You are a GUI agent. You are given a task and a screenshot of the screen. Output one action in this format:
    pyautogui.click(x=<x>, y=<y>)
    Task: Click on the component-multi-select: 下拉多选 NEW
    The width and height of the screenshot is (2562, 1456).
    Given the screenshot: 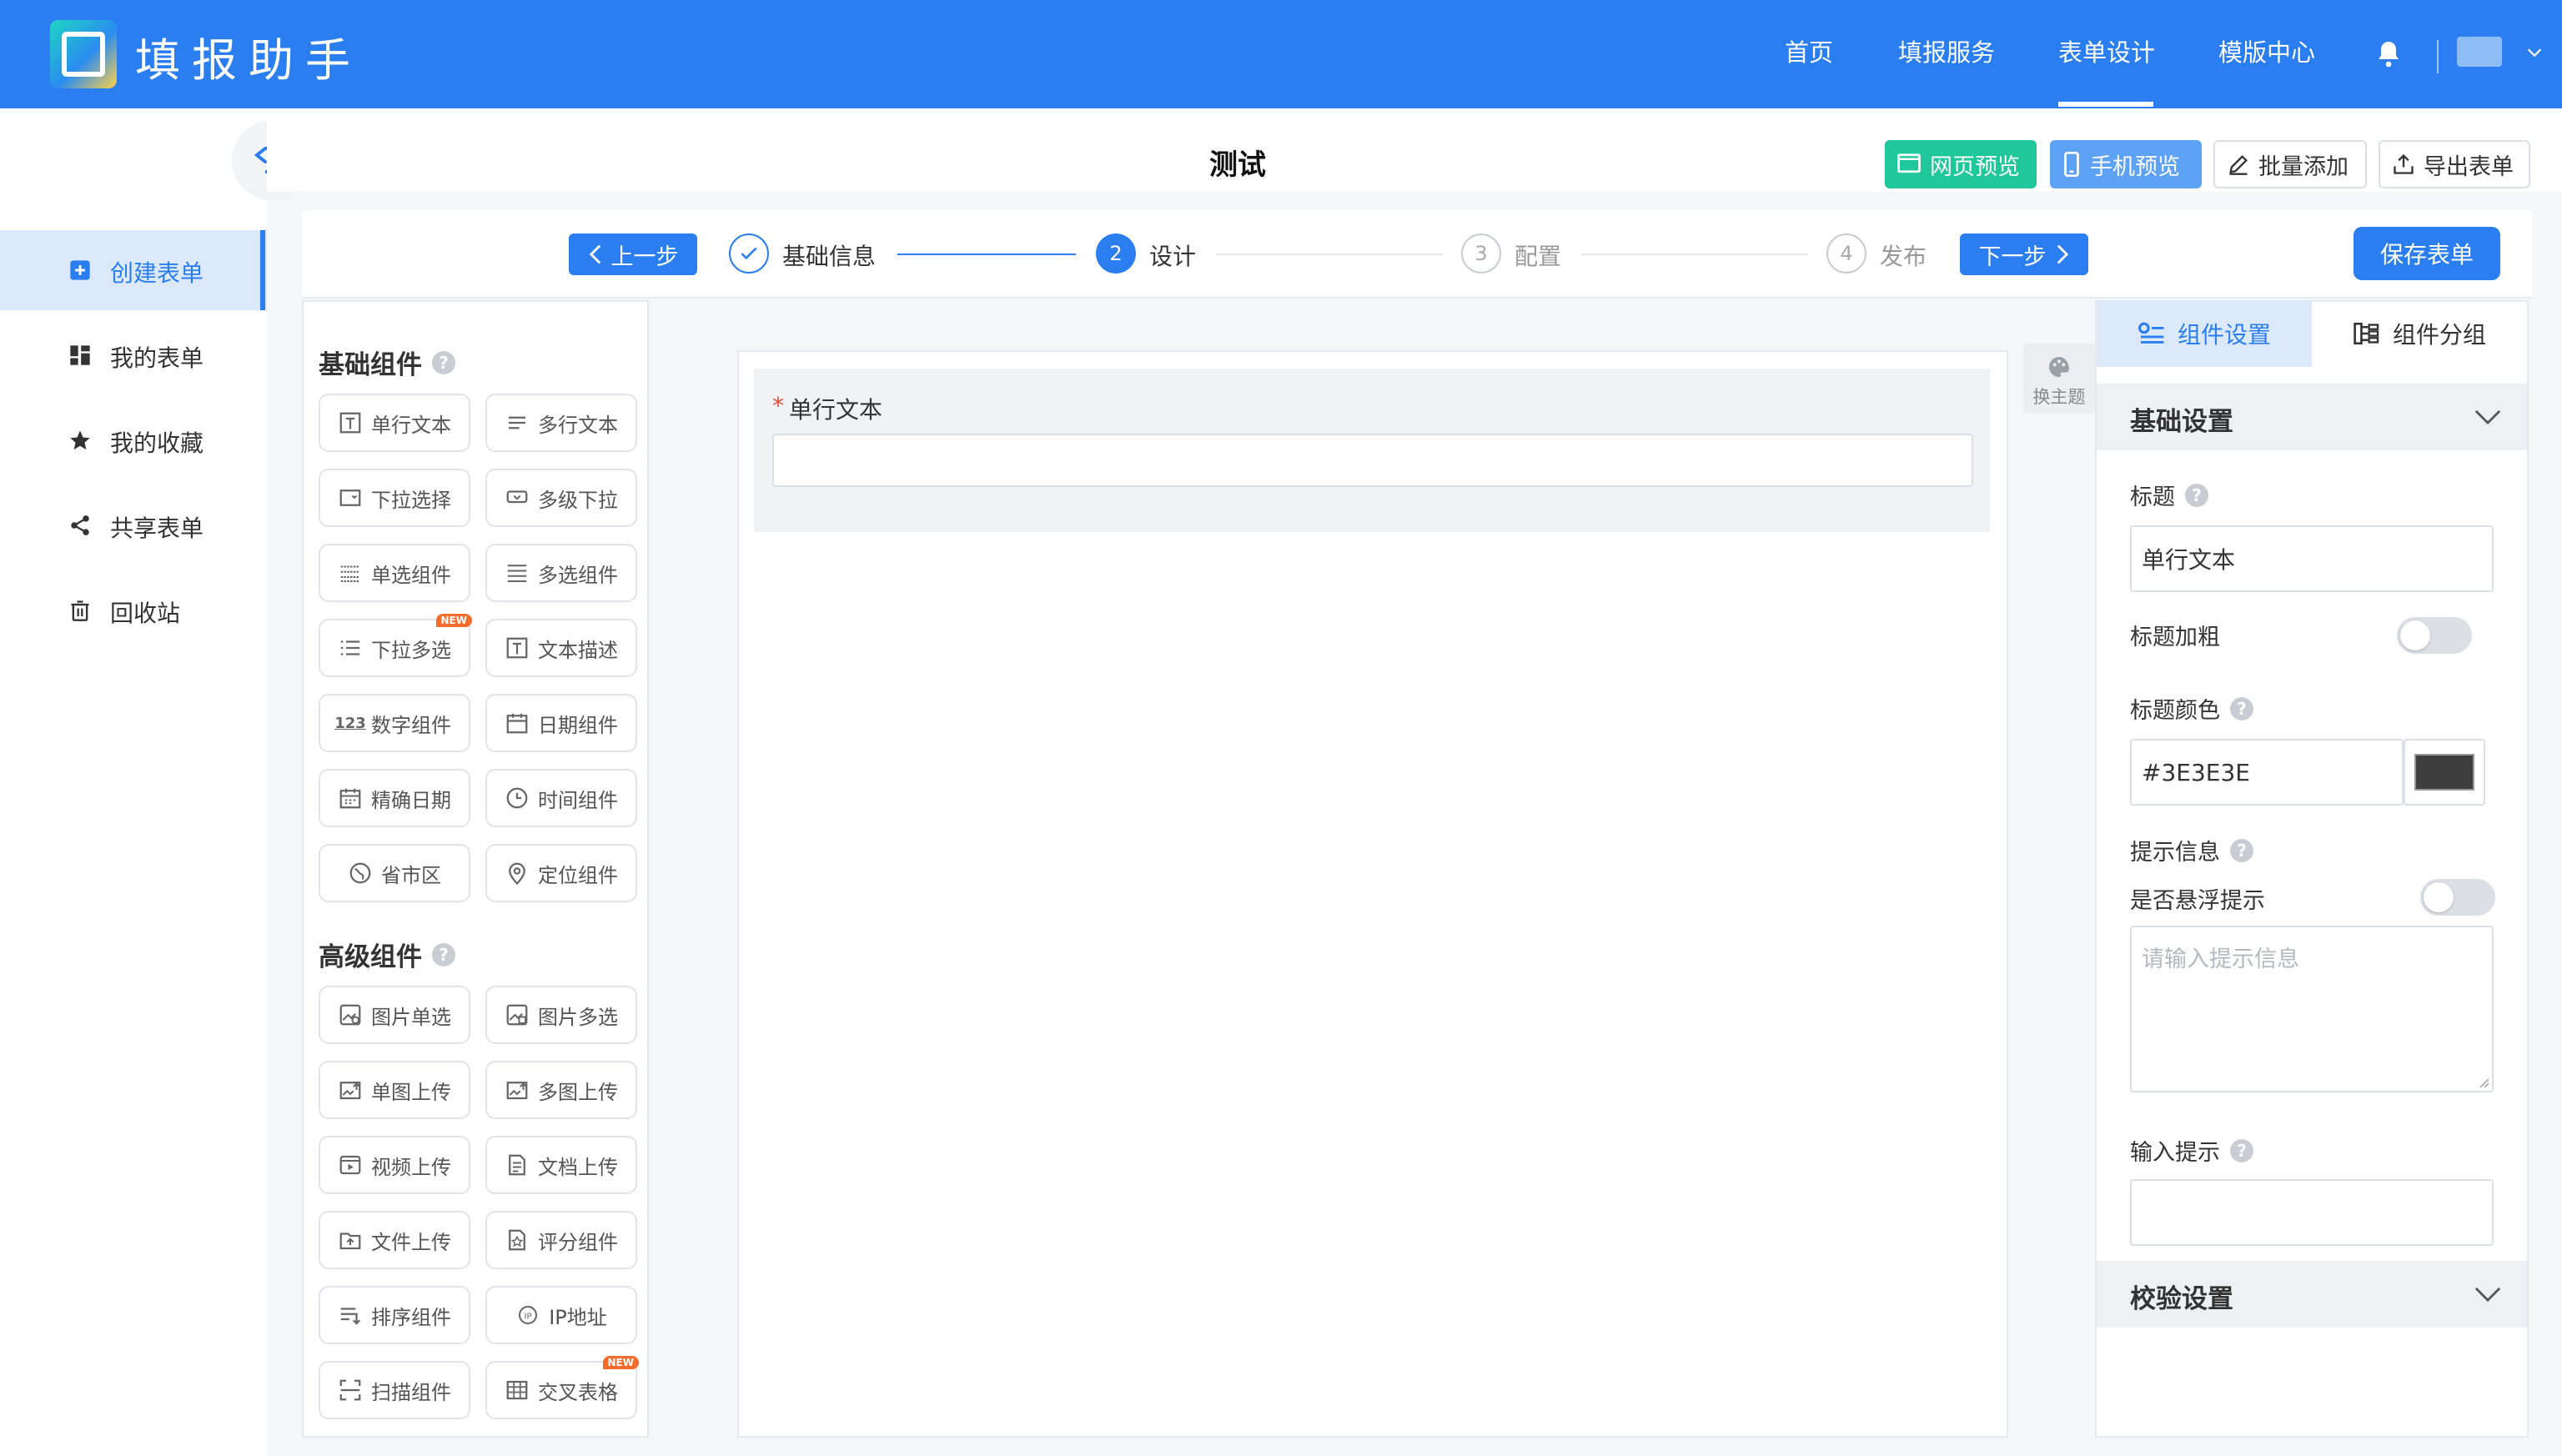 What is the action you would take?
    pyautogui.click(x=395, y=645)
    